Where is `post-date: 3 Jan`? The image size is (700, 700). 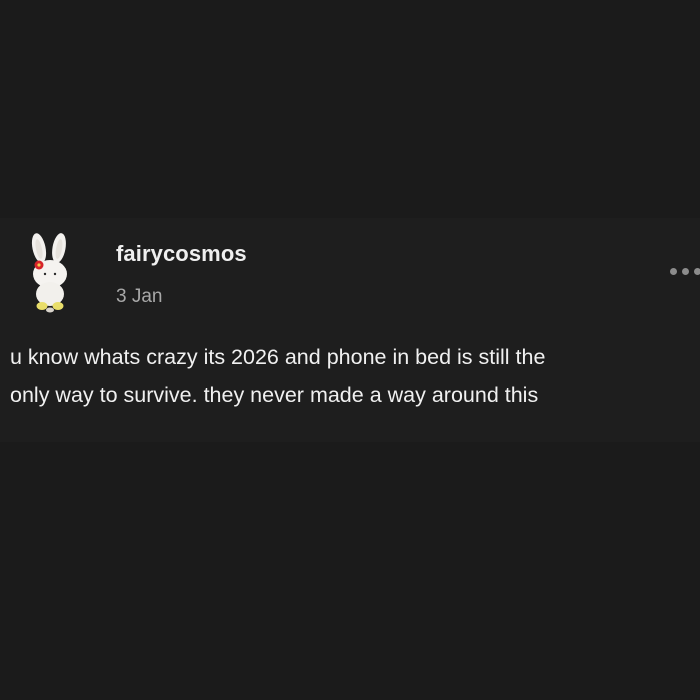
post-date: 3 Jan is located at coordinates (139, 296).